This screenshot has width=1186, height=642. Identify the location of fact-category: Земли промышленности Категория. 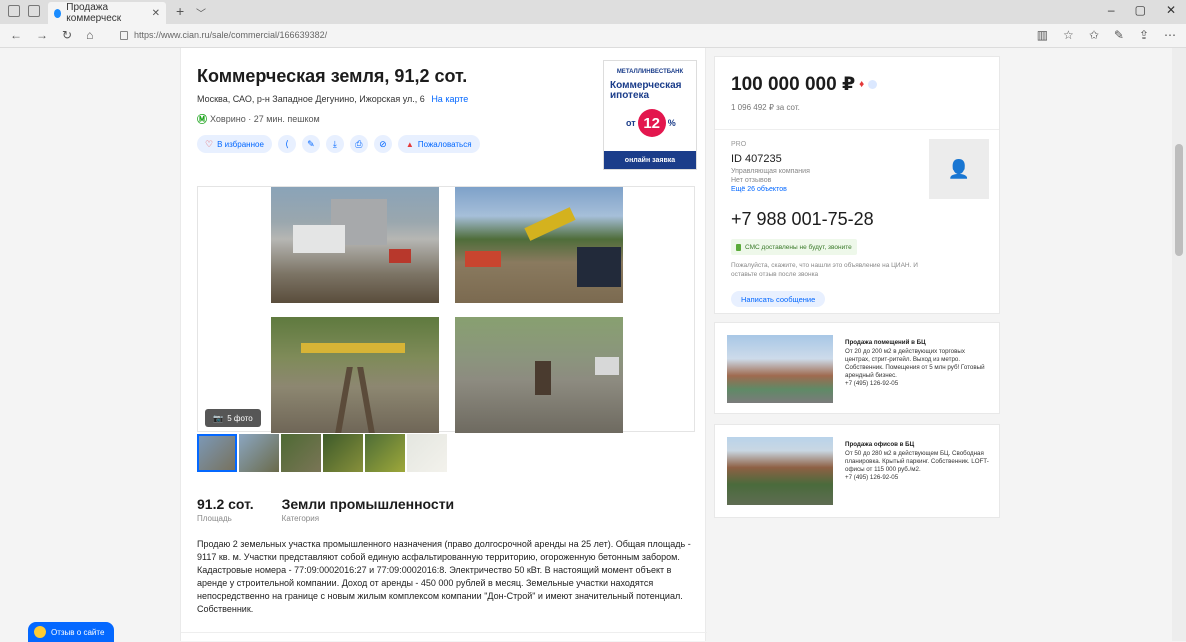
(368, 509).